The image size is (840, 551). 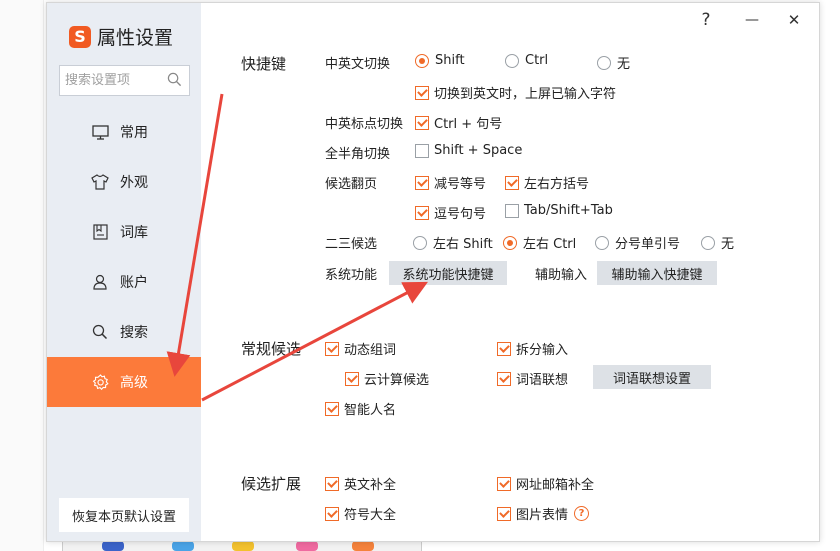 What do you see at coordinates (115, 80) in the screenshot?
I see `search-input` at bounding box center [115, 80].